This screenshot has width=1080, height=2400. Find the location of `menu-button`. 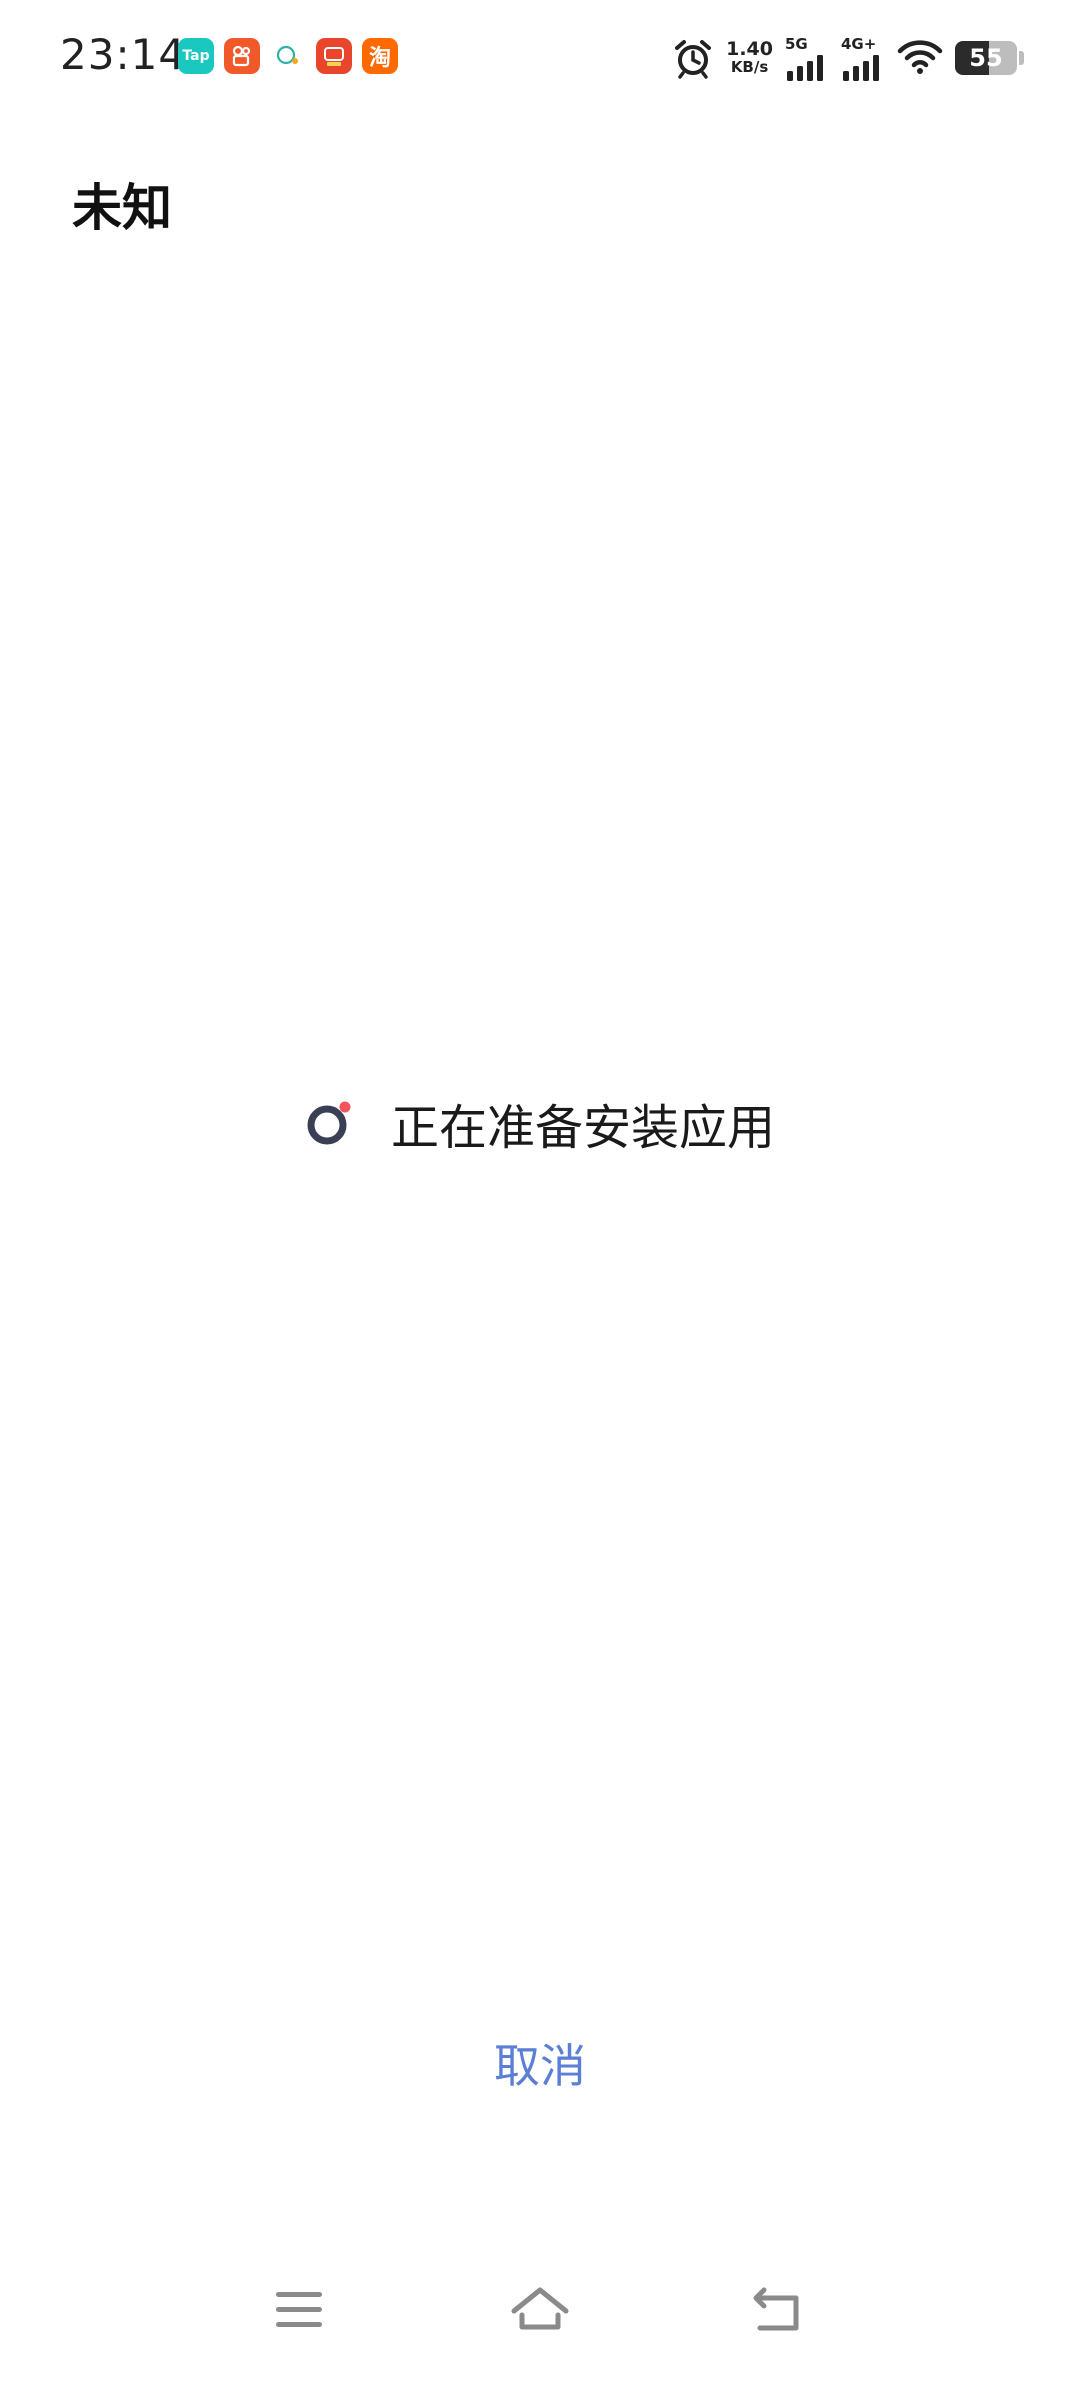

menu-button is located at coordinates (300, 2310).